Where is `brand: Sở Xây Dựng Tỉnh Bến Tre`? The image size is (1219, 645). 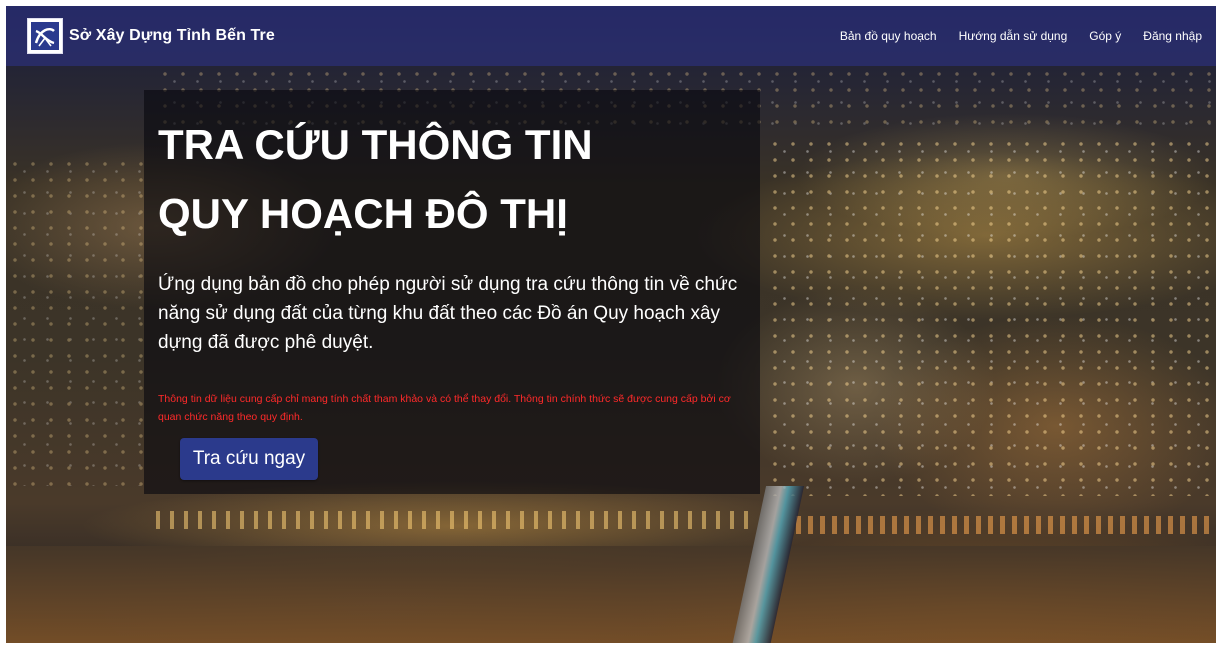
brand: Sở Xây Dựng Tỉnh Bến Tre is located at coordinates (151, 36).